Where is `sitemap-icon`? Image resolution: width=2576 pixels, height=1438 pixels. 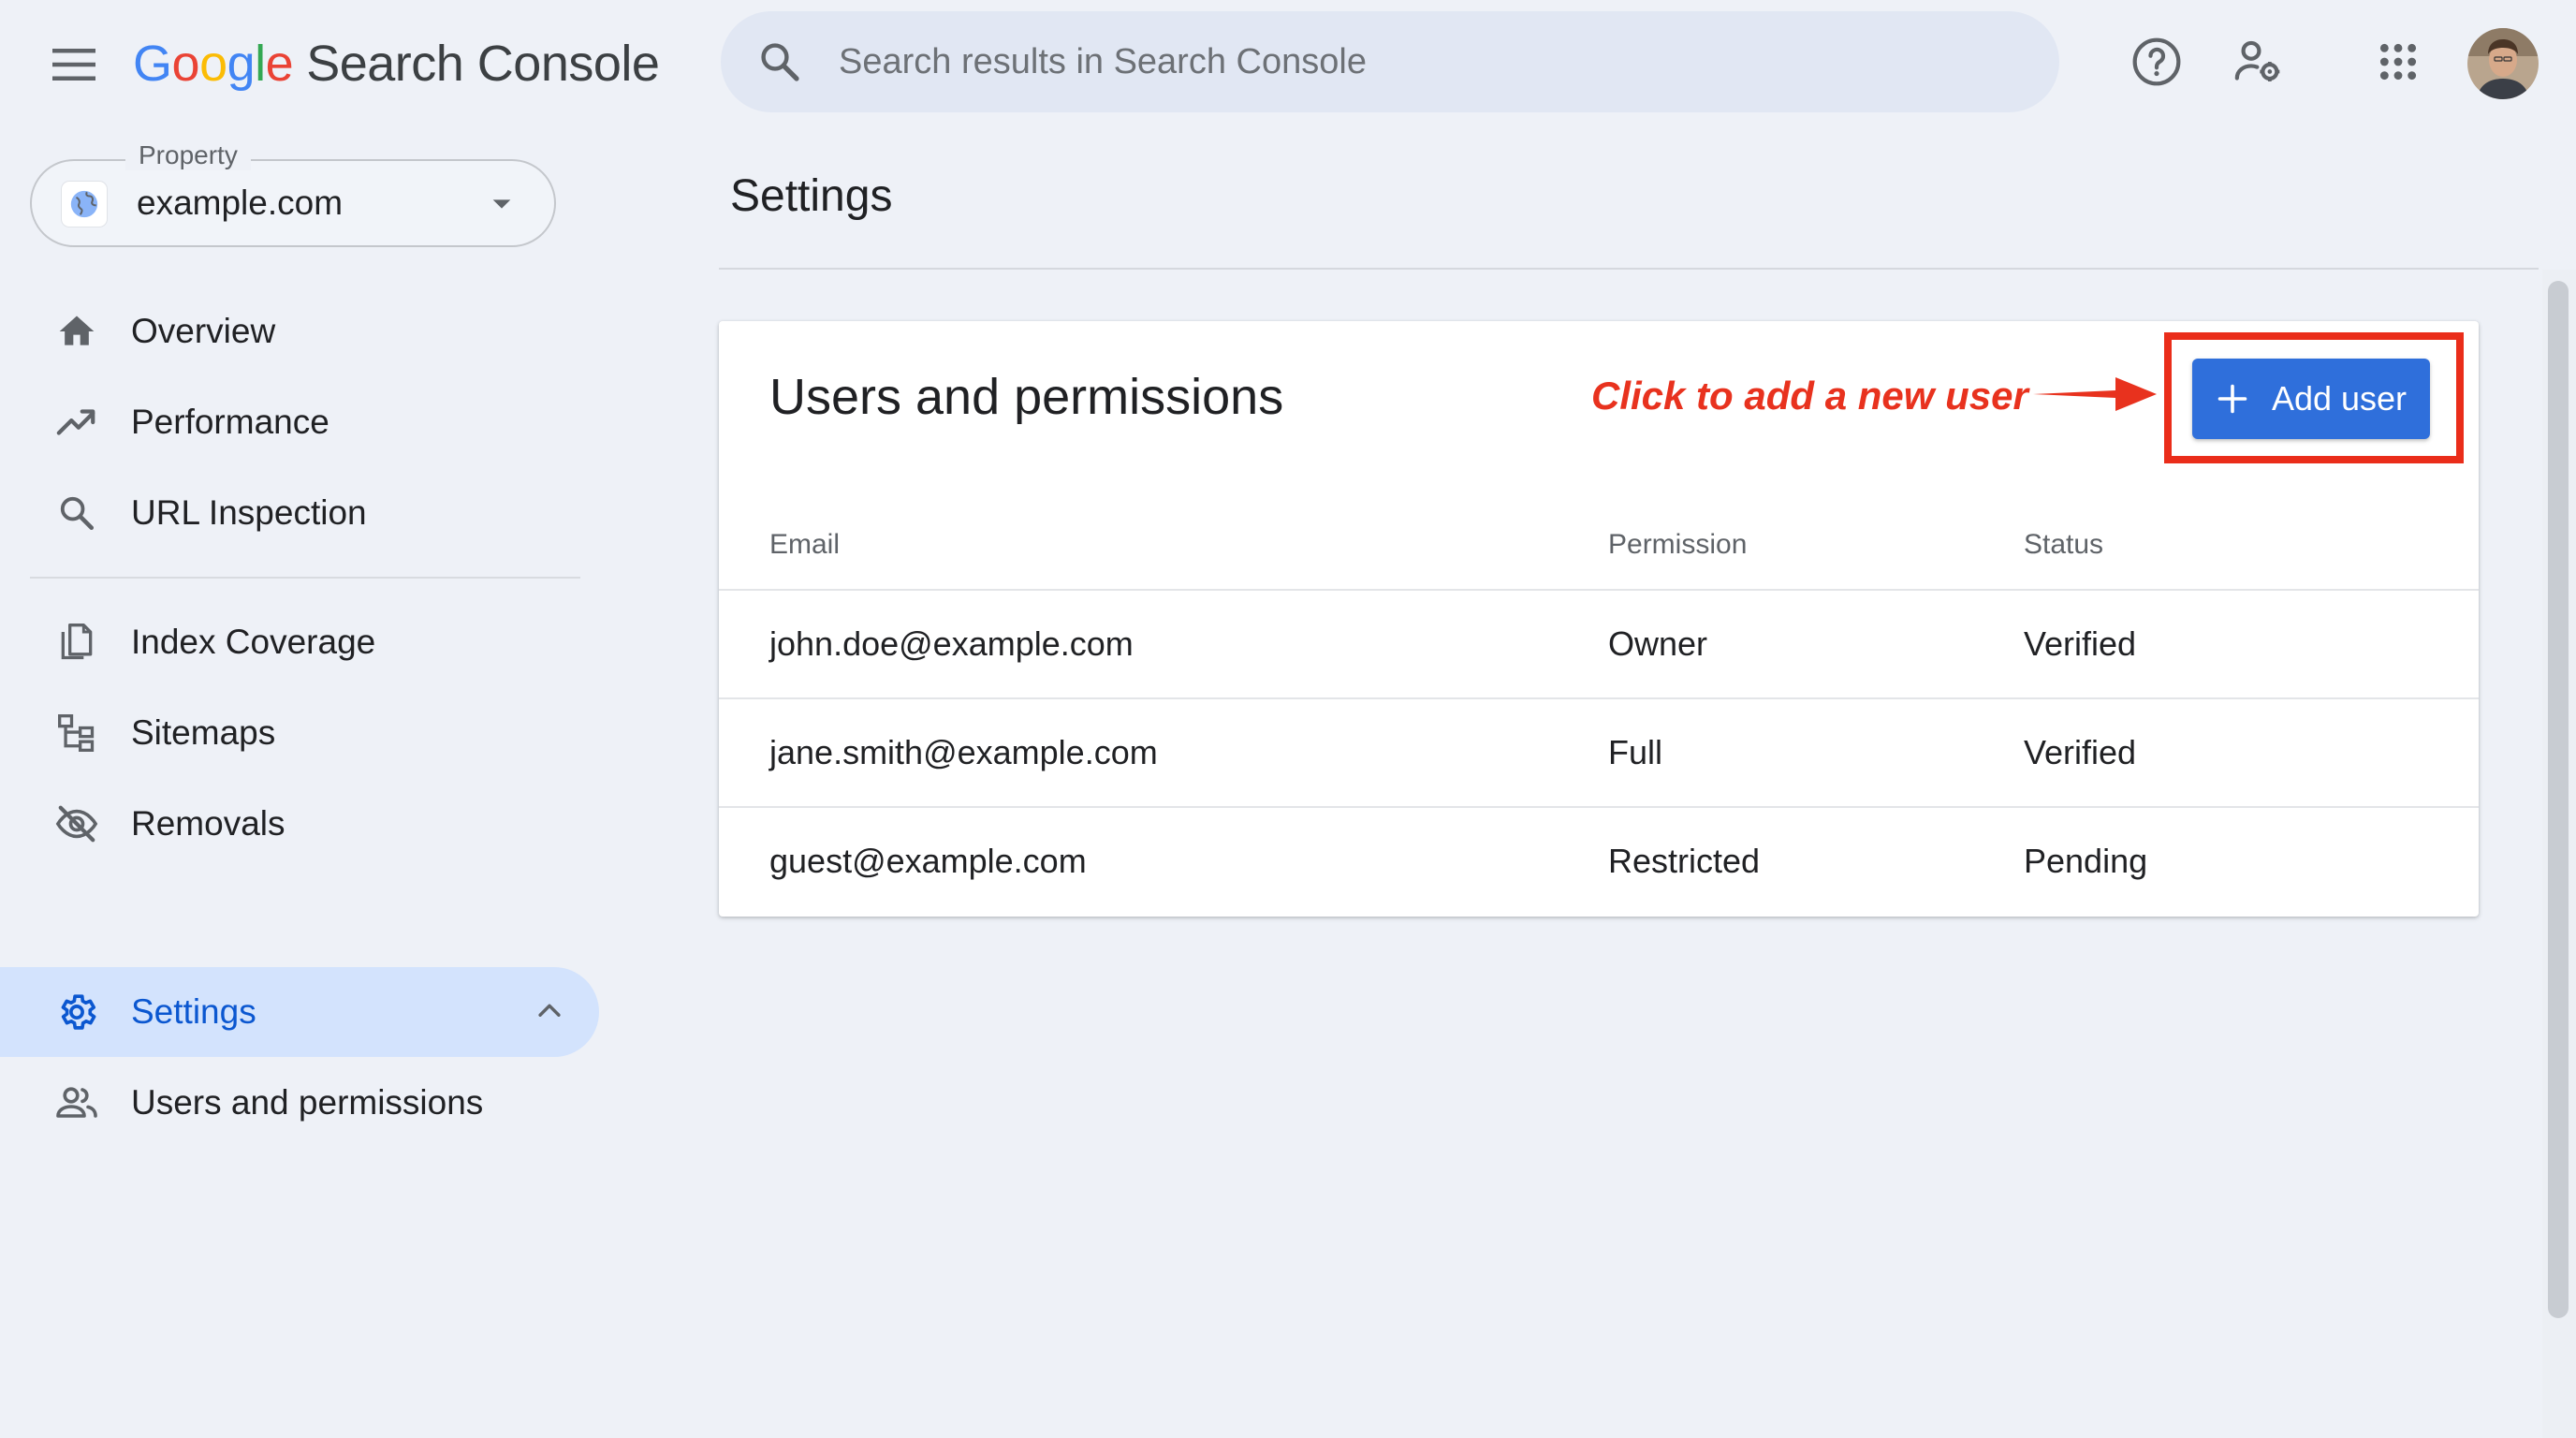 sitemap-icon is located at coordinates (76, 733).